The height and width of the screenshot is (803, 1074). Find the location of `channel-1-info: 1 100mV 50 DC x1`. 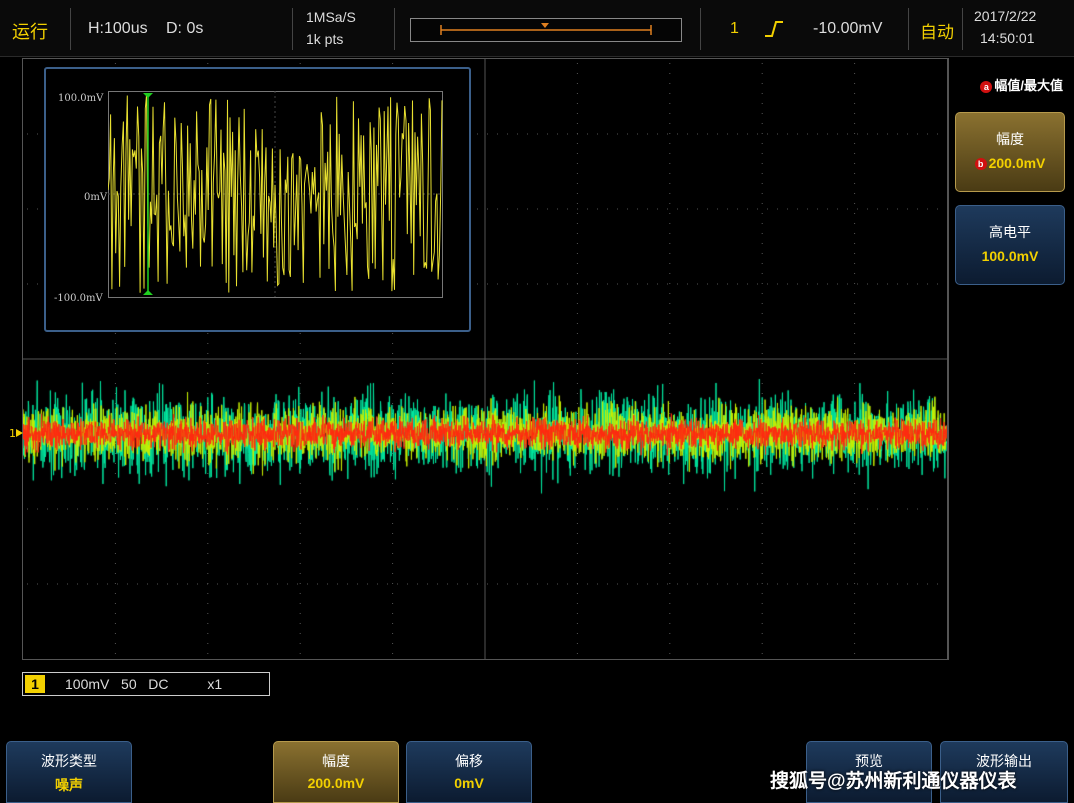

channel-1-info: 1 100mV 50 DC x1 is located at coordinates (146, 684).